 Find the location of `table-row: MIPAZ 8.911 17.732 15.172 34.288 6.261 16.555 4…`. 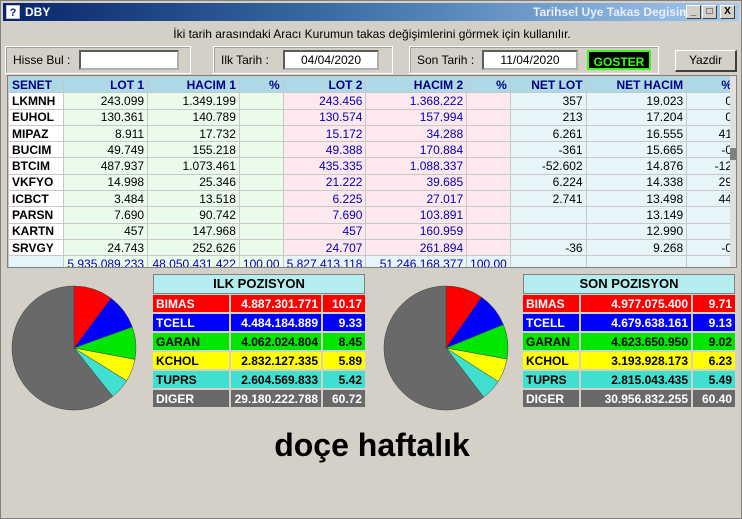

table-row: MIPAZ 8.911 17.732 15.172 34.288 6.261 16.555 4… is located at coordinates (372, 133).